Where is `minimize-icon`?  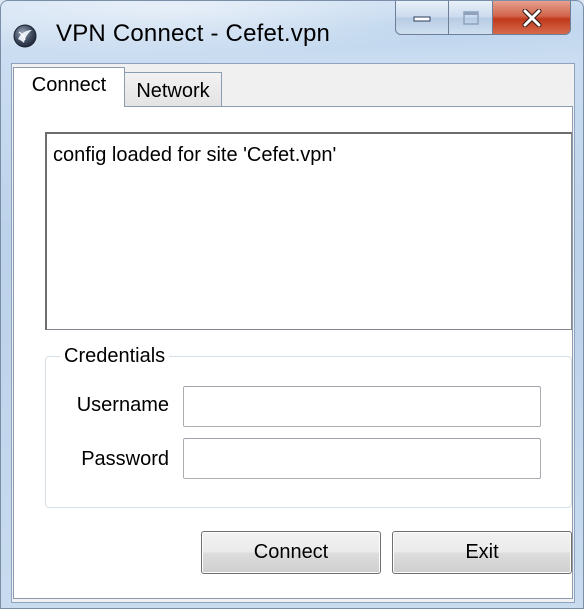 minimize-icon is located at coordinates (422, 18).